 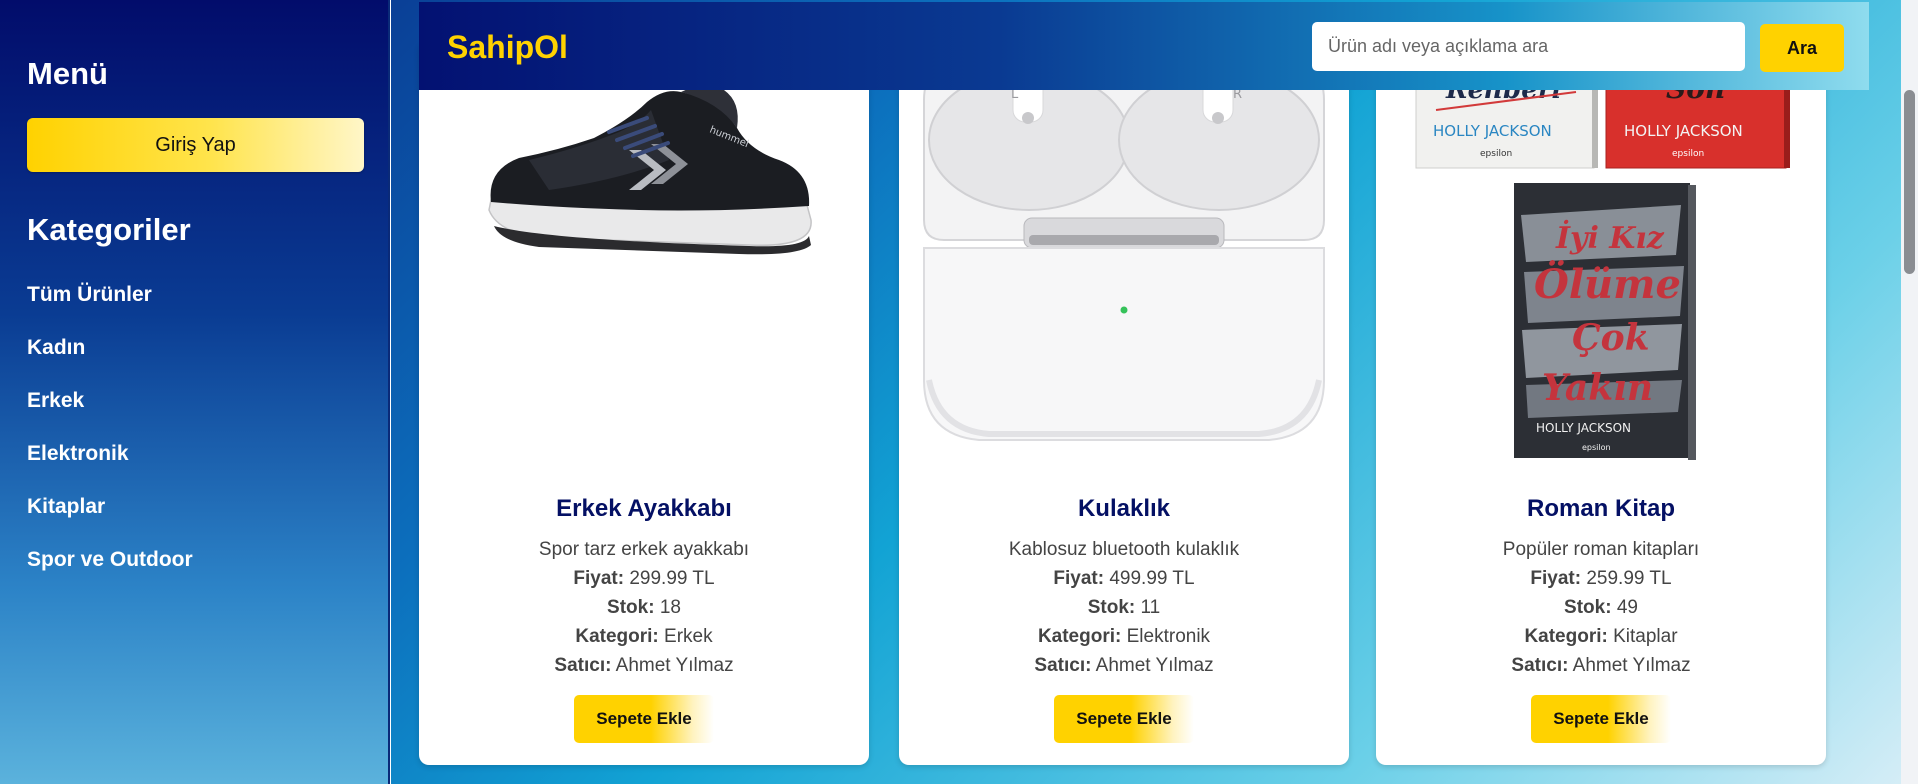 I want to click on price-row: Fiyat: 259.99 TL, so click(x=1601, y=578).